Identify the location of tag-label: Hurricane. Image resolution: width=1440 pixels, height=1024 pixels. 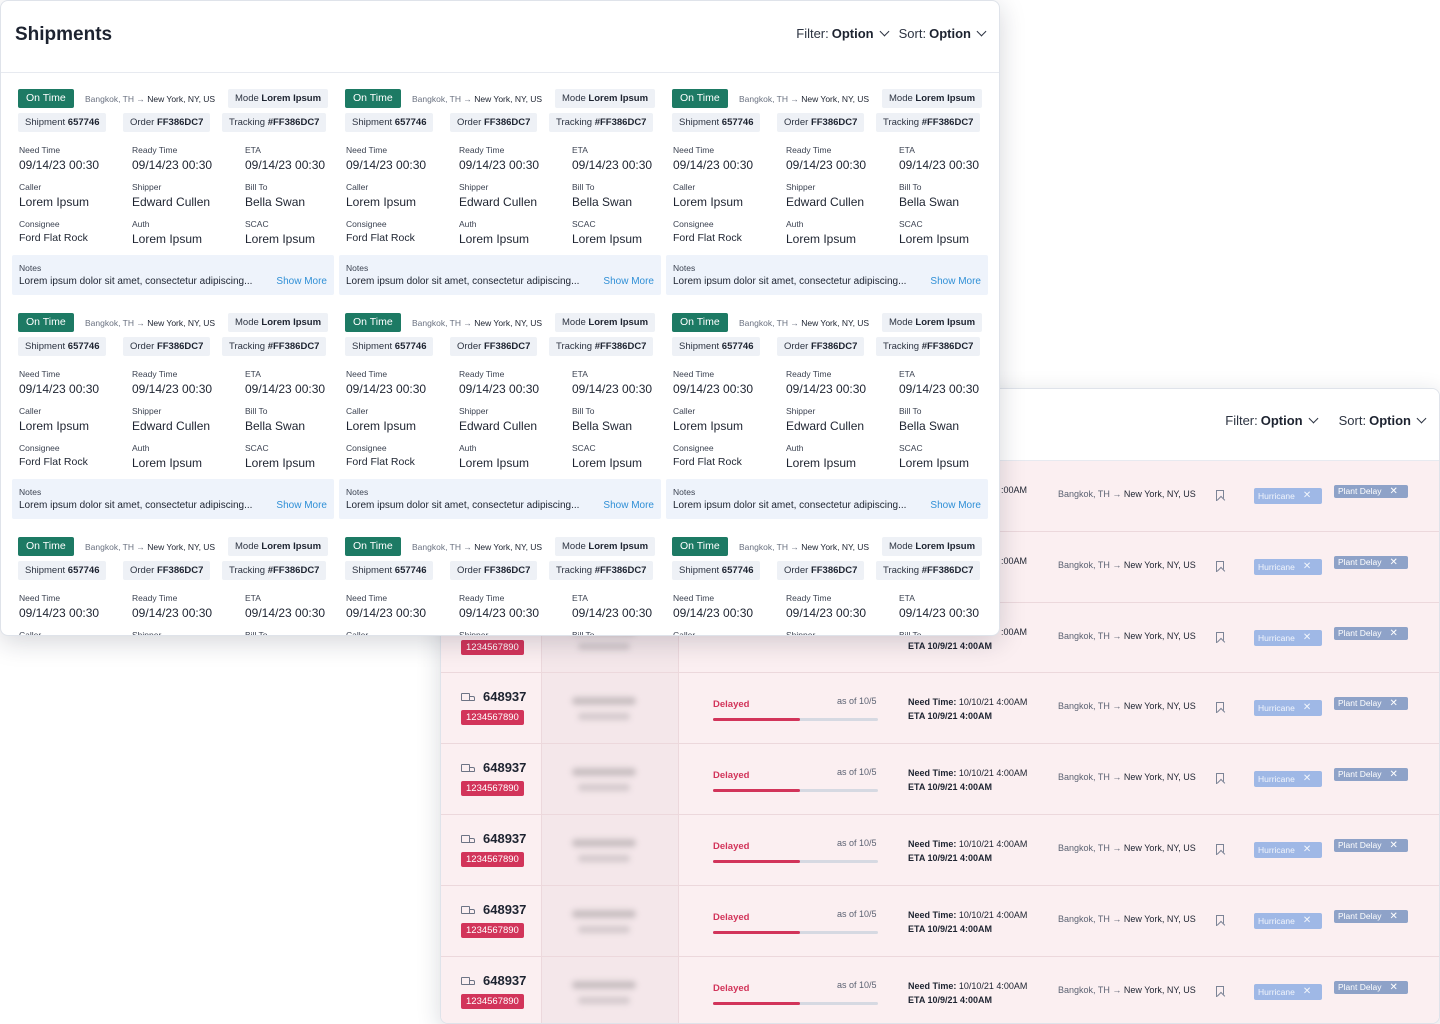
(1276, 496).